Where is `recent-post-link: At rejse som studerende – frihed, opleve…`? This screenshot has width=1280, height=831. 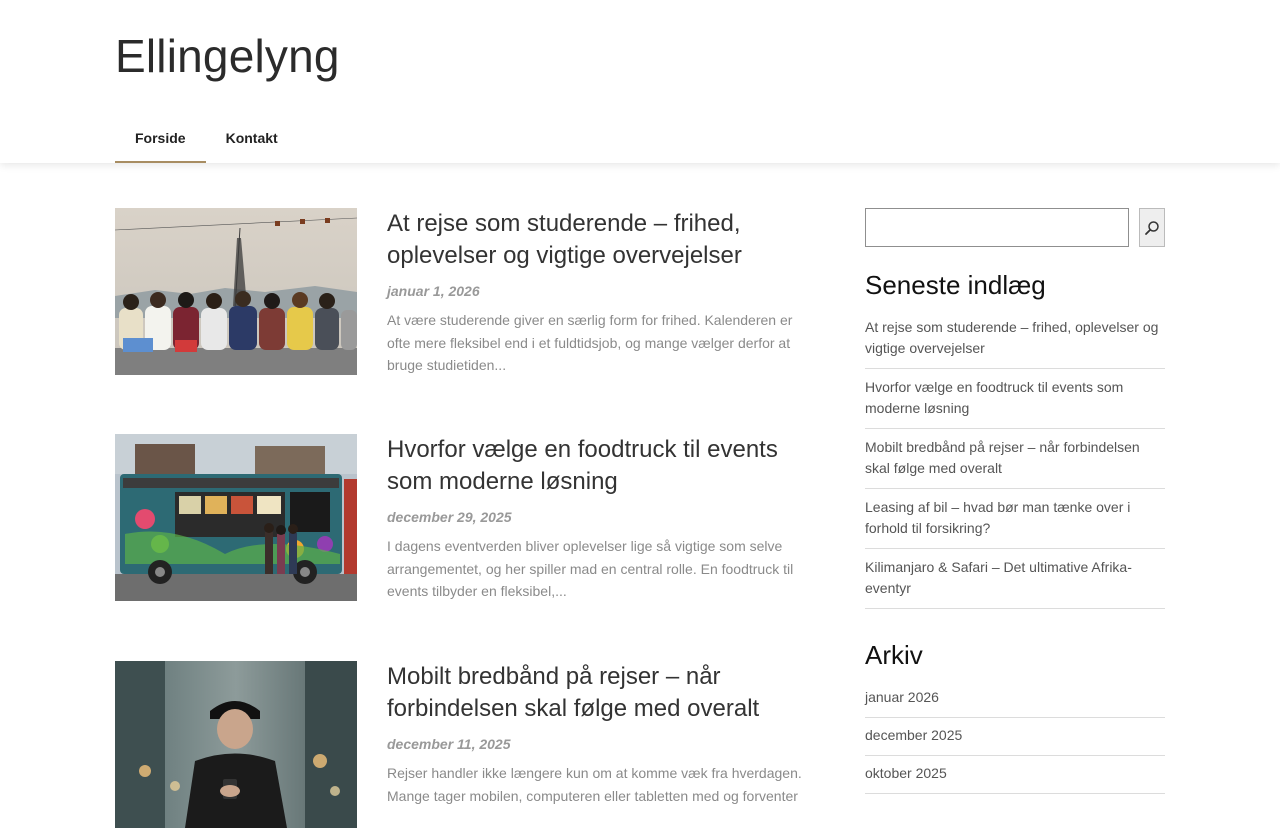
recent-post-link: At rejse som studerende – frihed, opleve… is located at coordinates (1015, 341).